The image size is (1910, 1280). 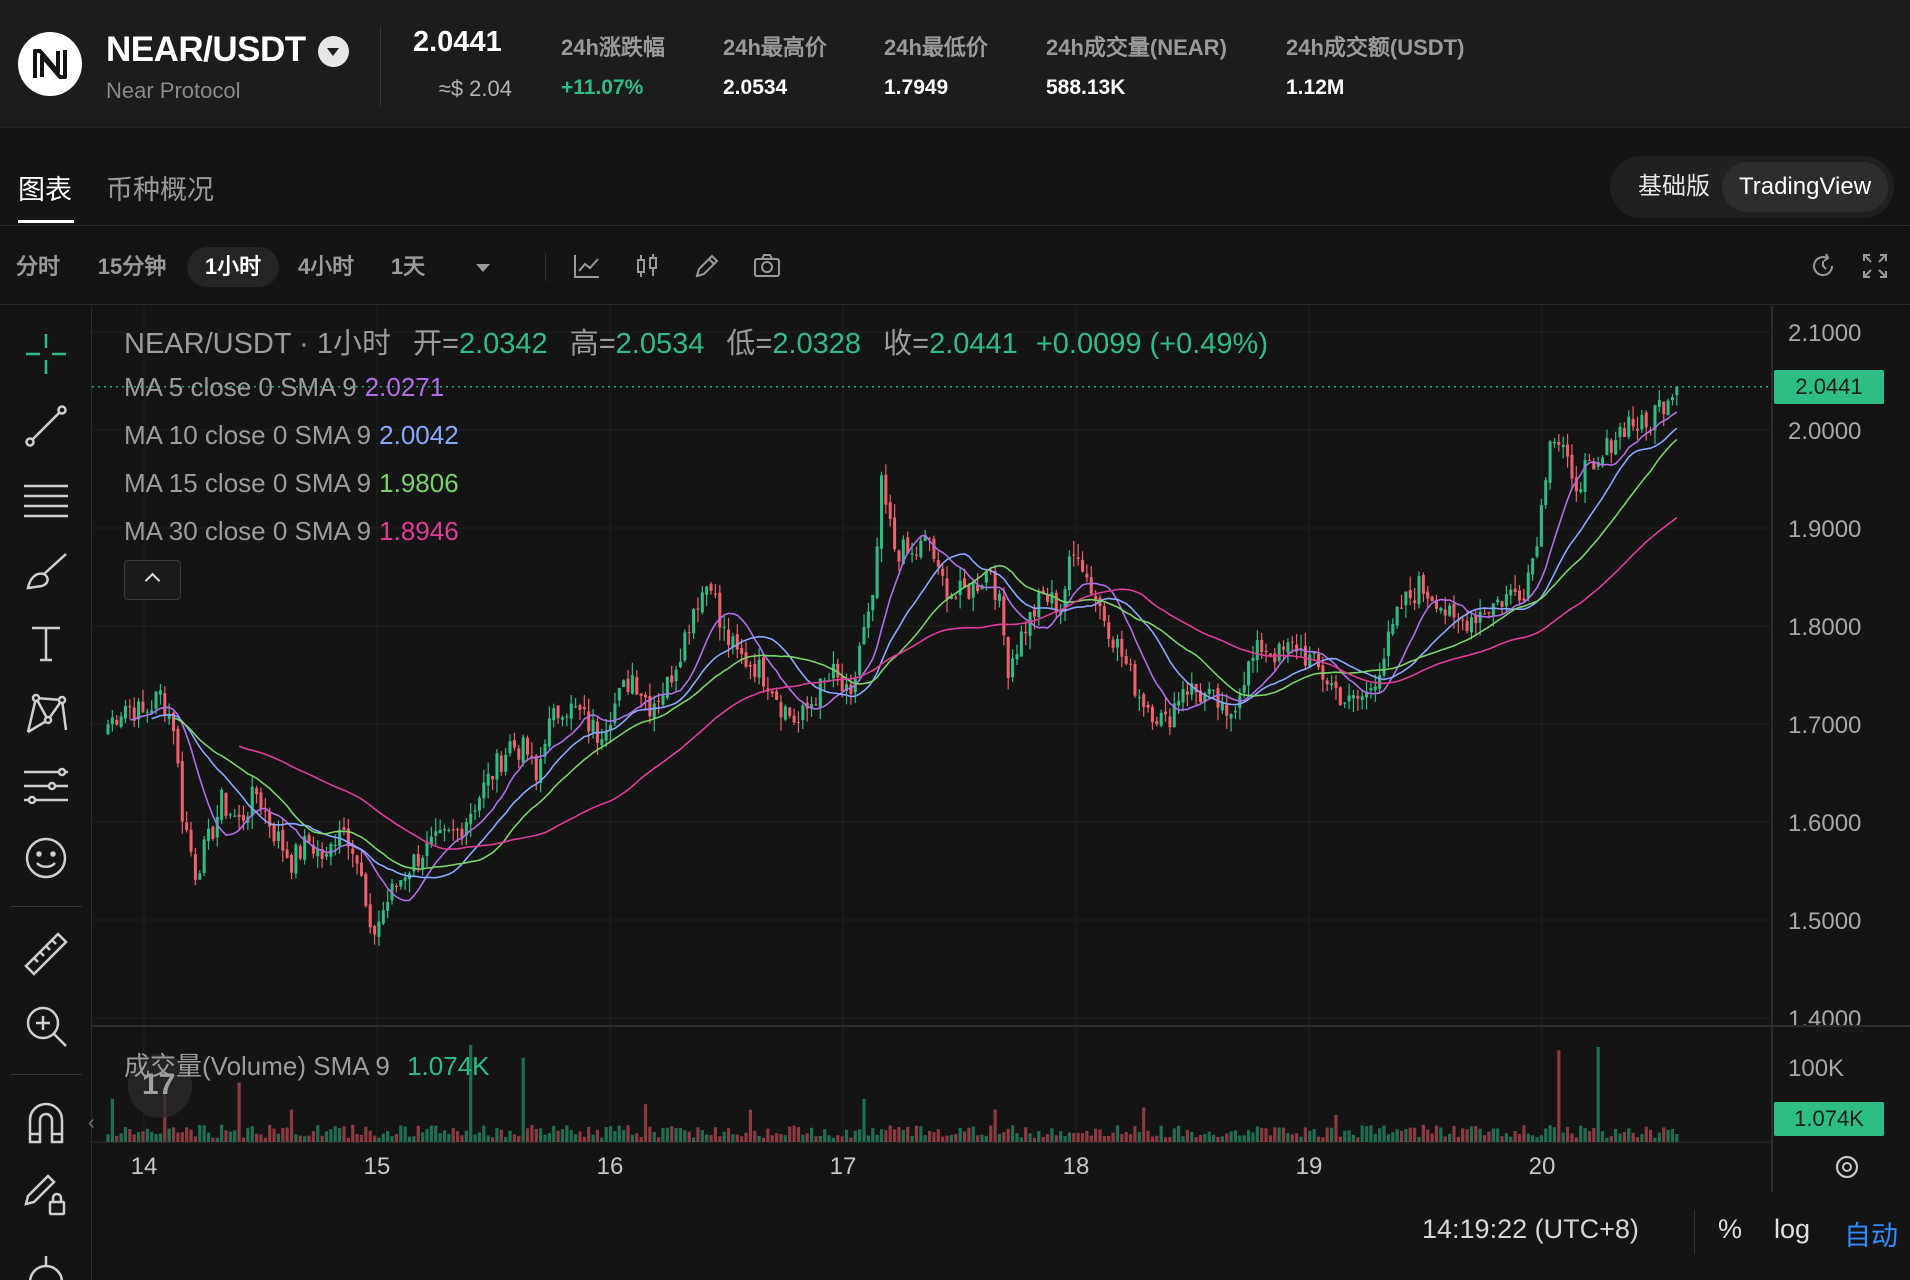 I want to click on pair-name: NEAR/USDT, so click(x=206, y=50).